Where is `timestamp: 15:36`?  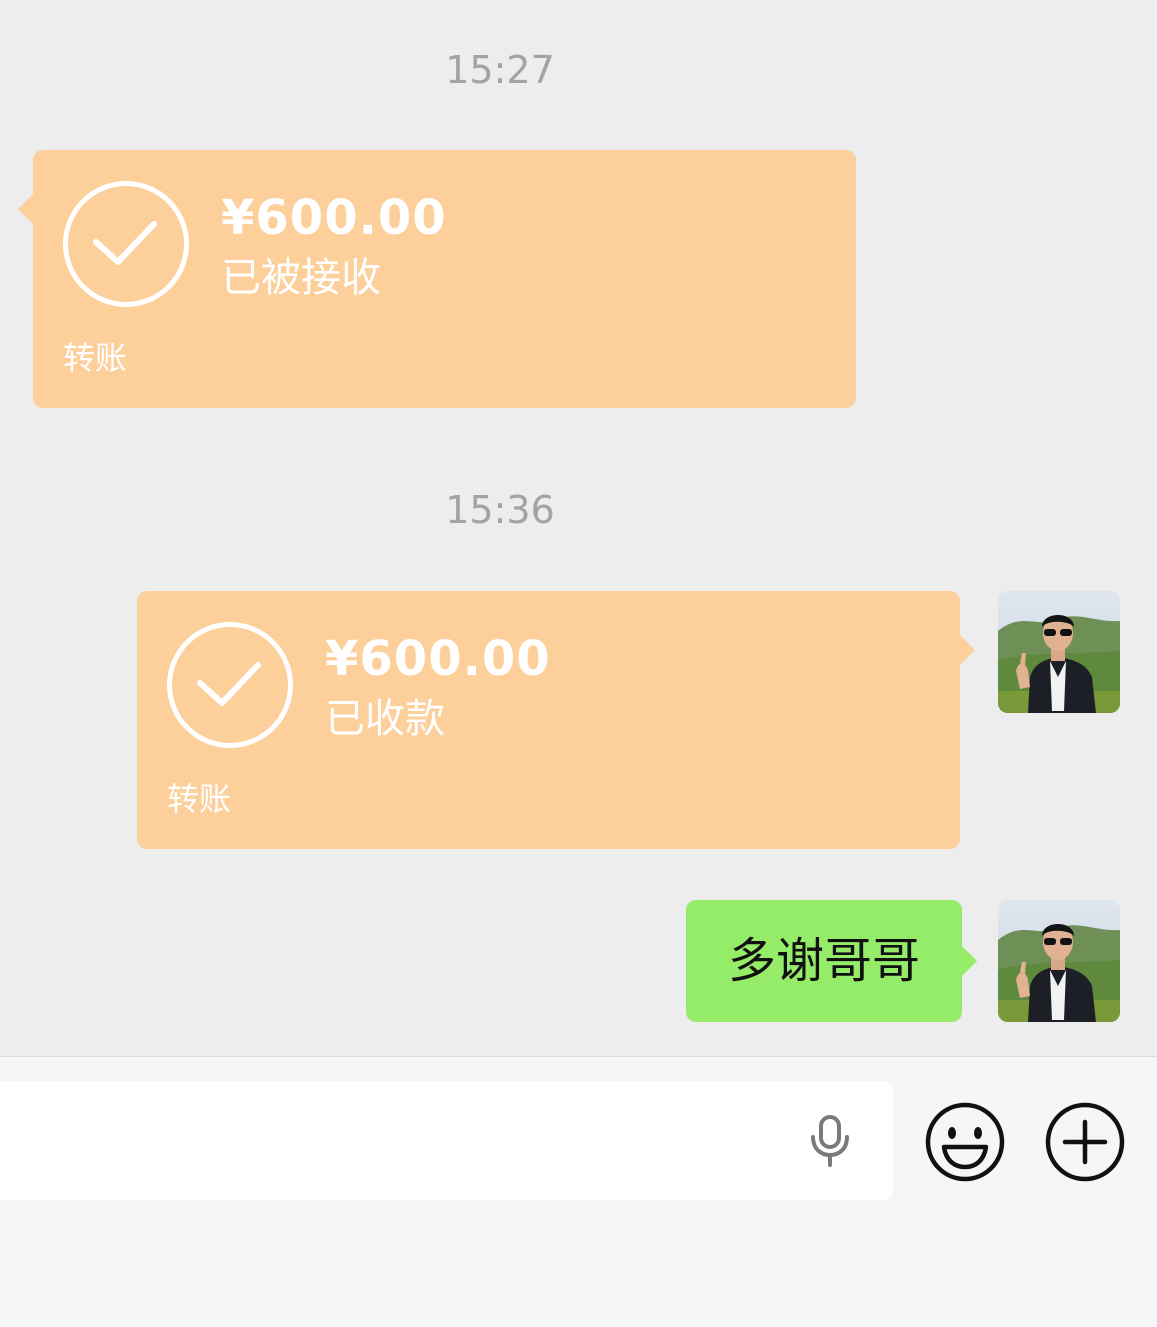
timestamp: 15:36 is located at coordinates (500, 510).